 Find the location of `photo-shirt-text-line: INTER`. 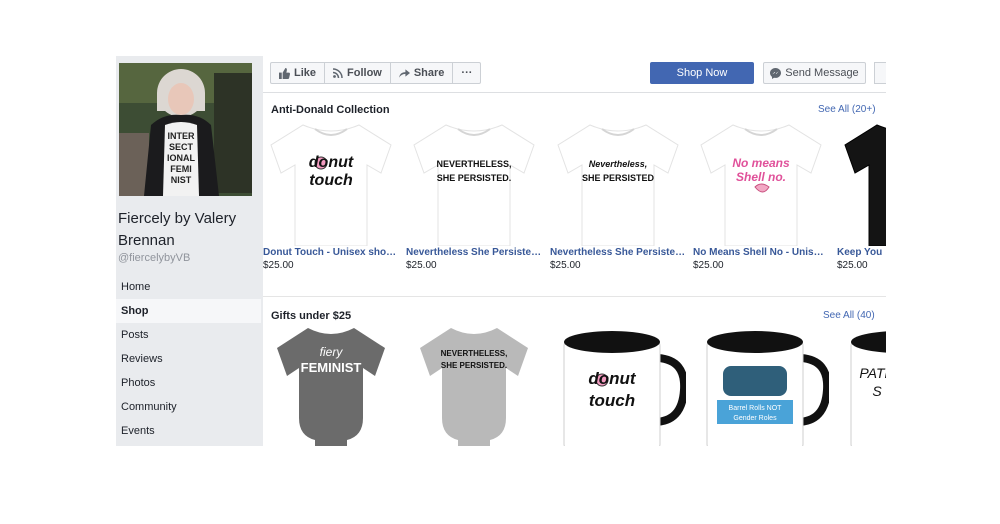

photo-shirt-text-line: INTER is located at coordinates (182, 136).